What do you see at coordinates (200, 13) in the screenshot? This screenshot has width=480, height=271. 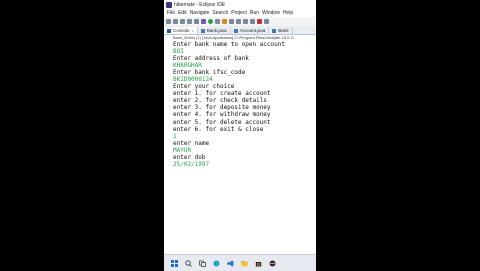 I see `menu-navigate: Navigate` at bounding box center [200, 13].